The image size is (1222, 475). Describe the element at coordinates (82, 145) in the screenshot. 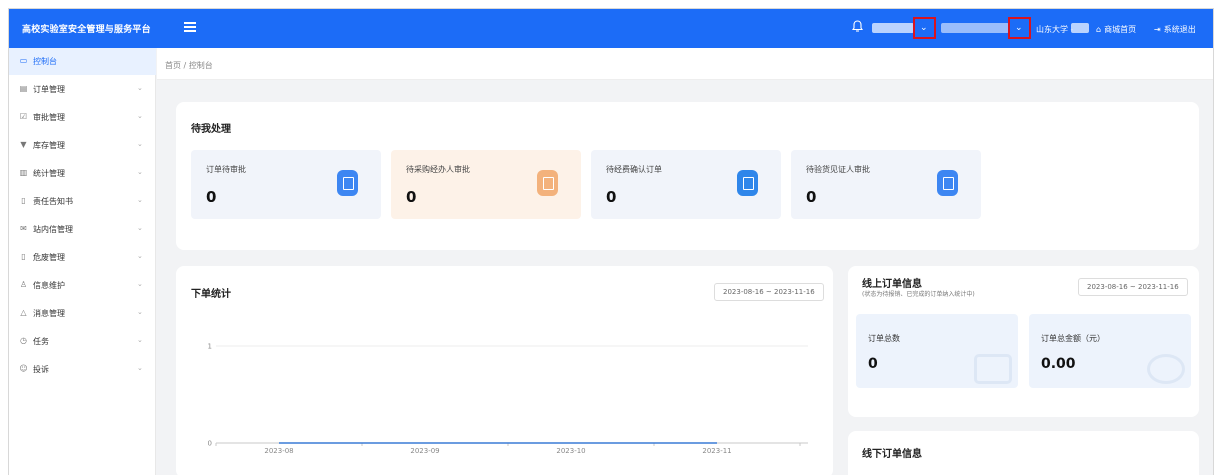

I see `sidebar-item: ▼ 库存管理 ⌄` at that location.